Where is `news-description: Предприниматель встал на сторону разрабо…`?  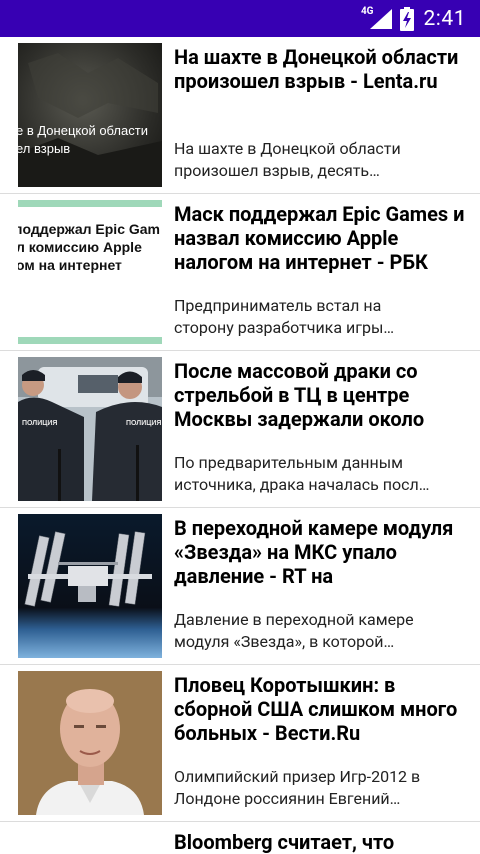 news-description: Предприниматель встал на сторону разрабо… is located at coordinates (284, 316).